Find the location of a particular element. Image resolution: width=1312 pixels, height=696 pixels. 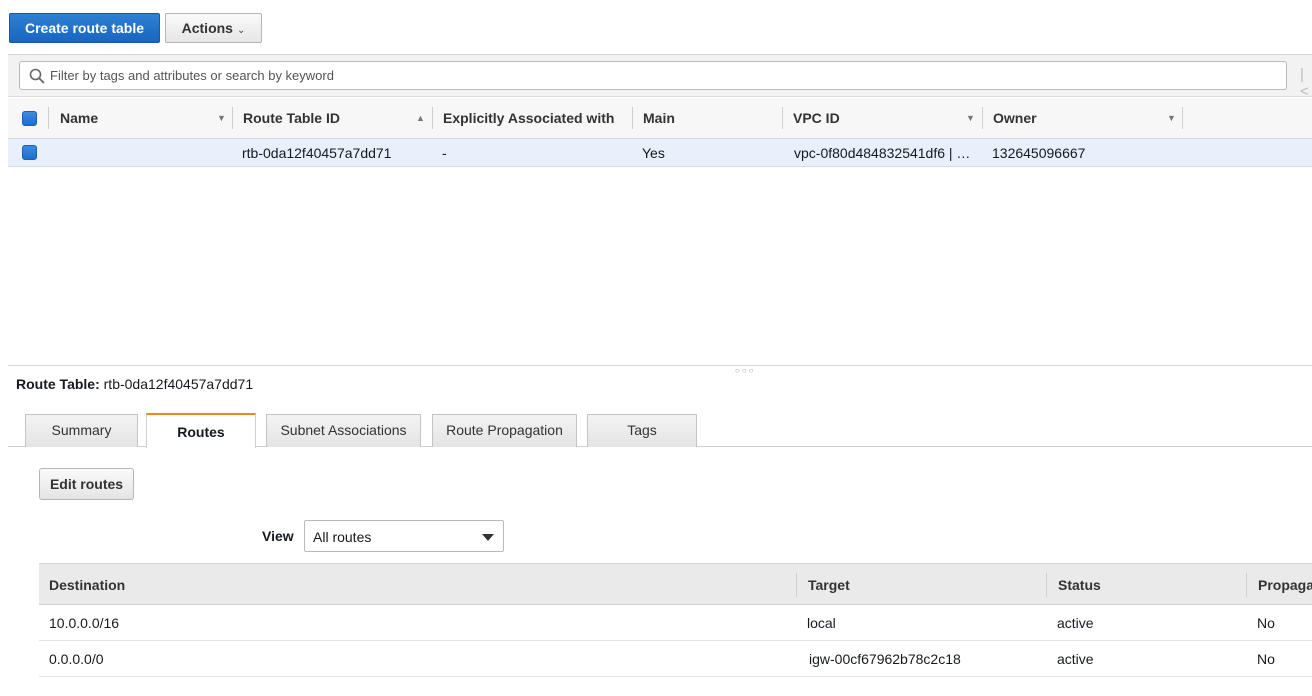

select-all-checkbox is located at coordinates (29, 118).